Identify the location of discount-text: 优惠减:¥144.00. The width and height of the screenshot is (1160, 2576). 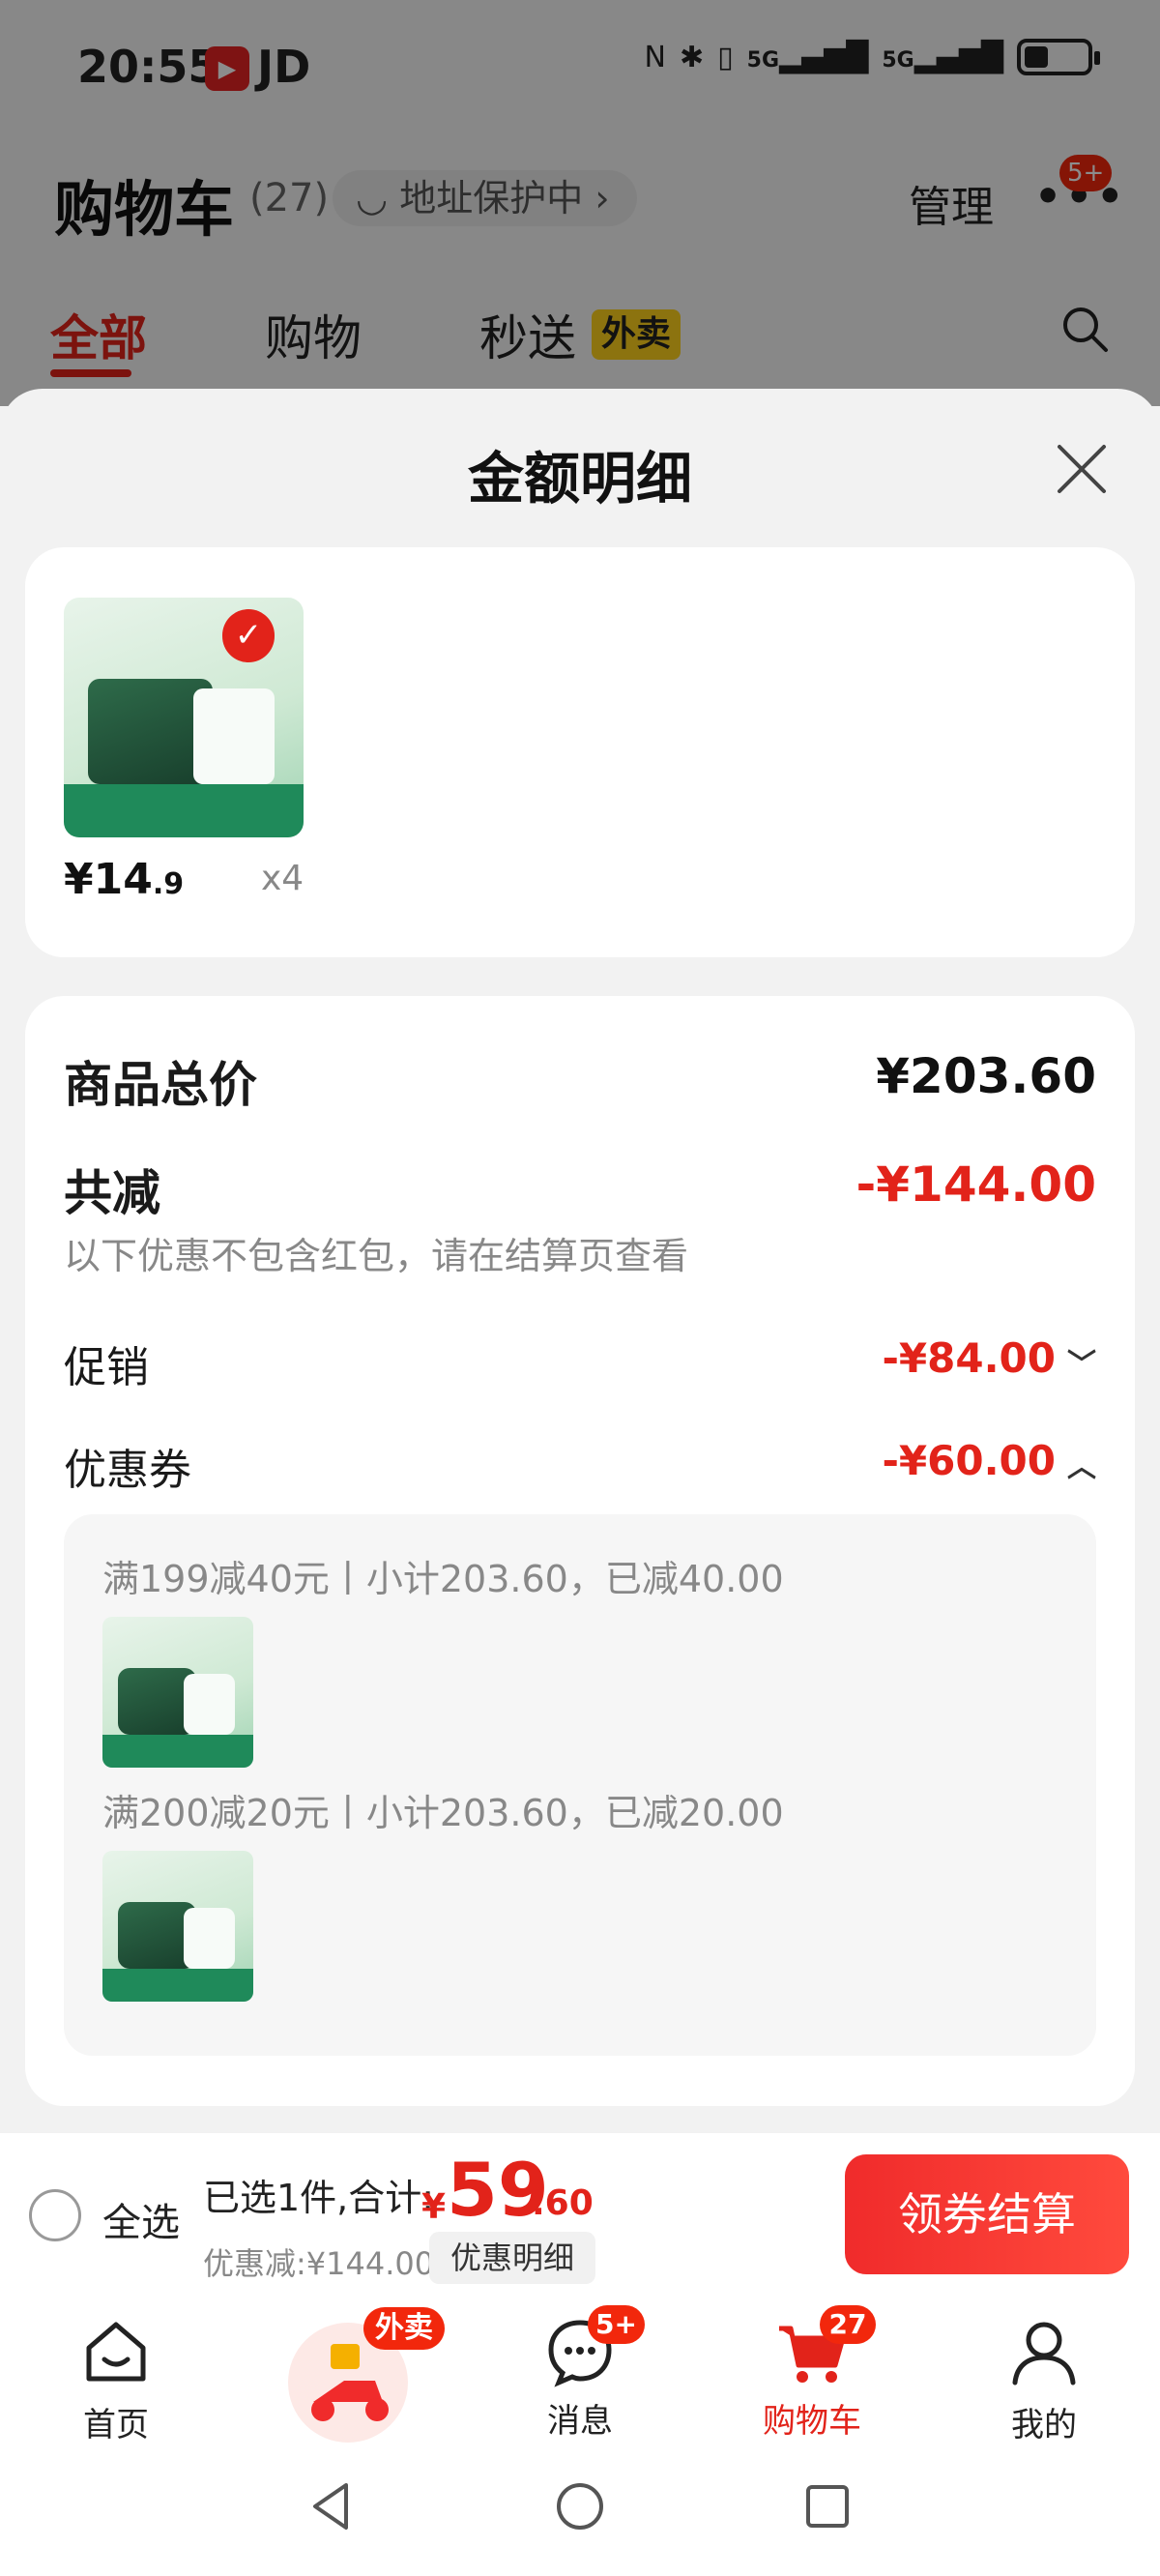
(319, 2263).